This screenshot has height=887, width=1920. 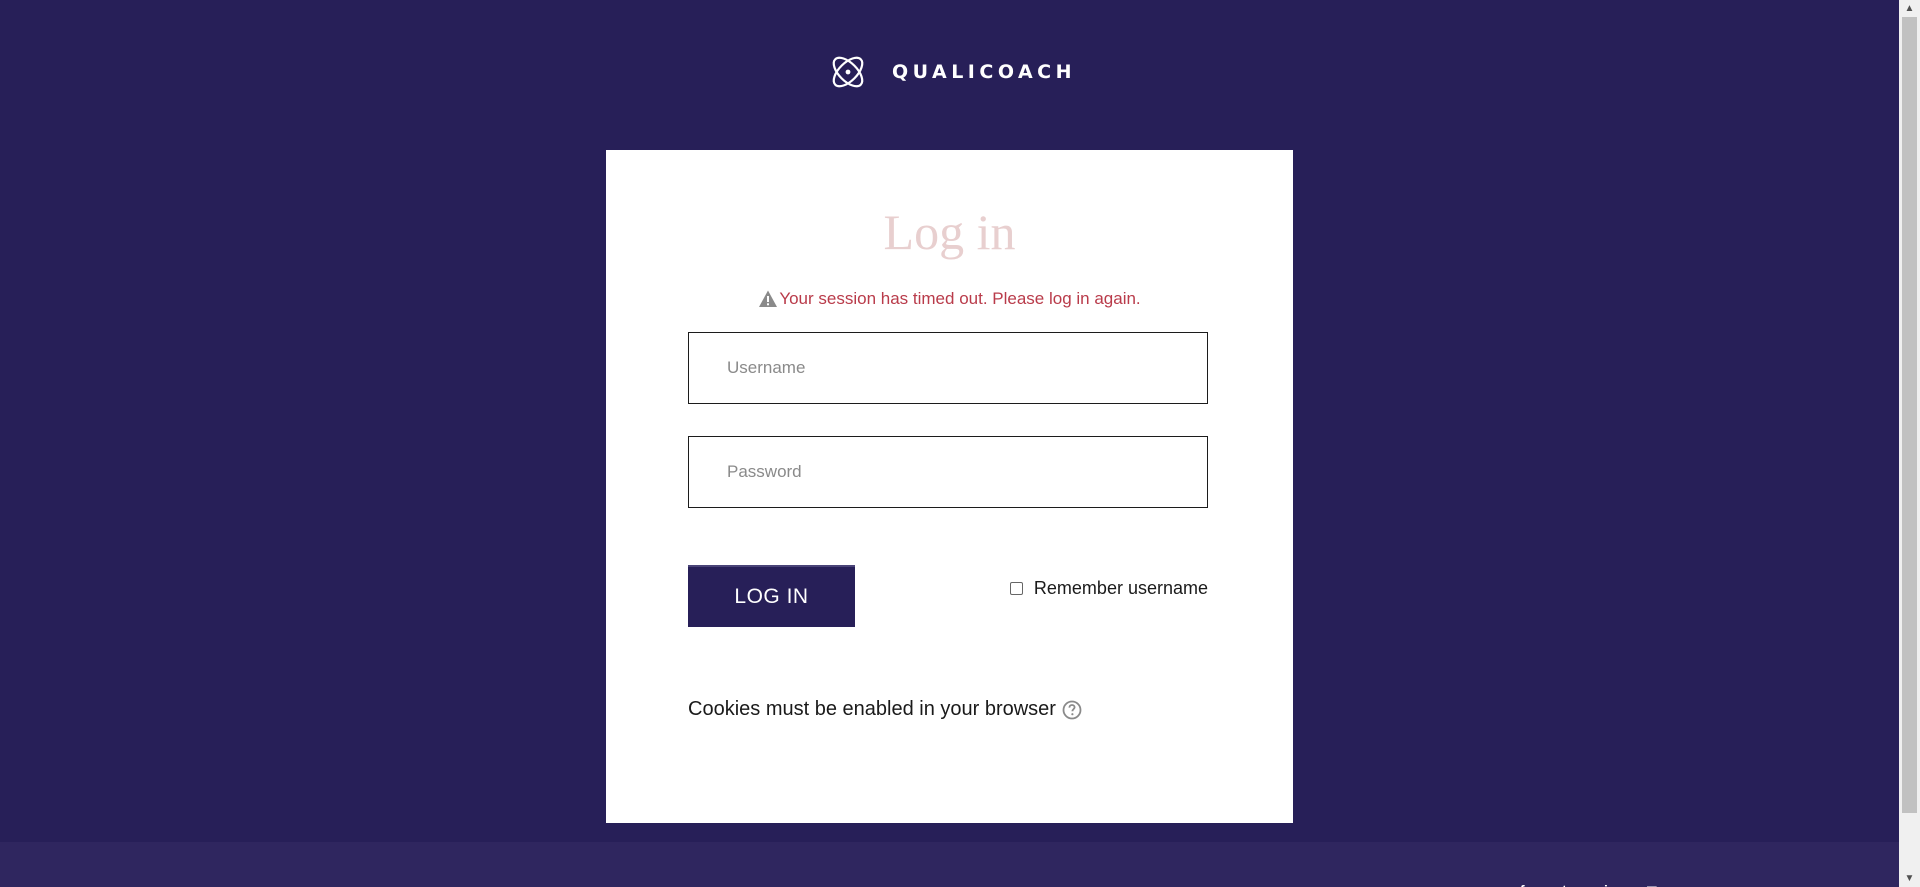 I want to click on remember-username-checkbox, so click(x=1016, y=588).